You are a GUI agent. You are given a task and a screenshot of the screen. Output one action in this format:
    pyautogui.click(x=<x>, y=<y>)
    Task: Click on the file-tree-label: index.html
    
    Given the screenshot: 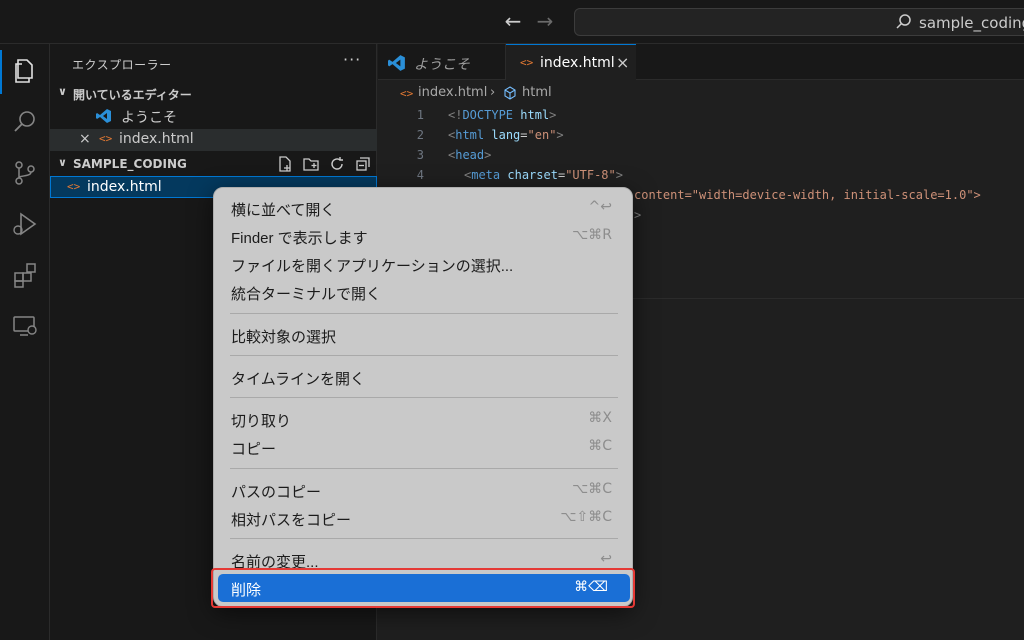 What is the action you would take?
    pyautogui.click(x=124, y=187)
    